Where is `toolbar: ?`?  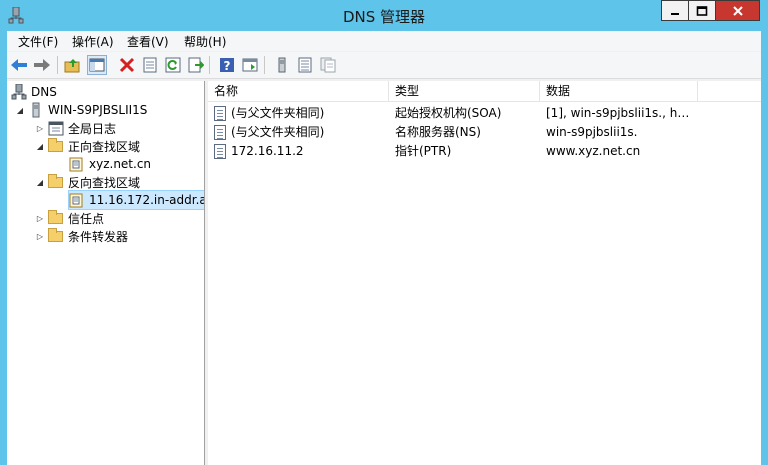
toolbar: ? is located at coordinates (384, 65).